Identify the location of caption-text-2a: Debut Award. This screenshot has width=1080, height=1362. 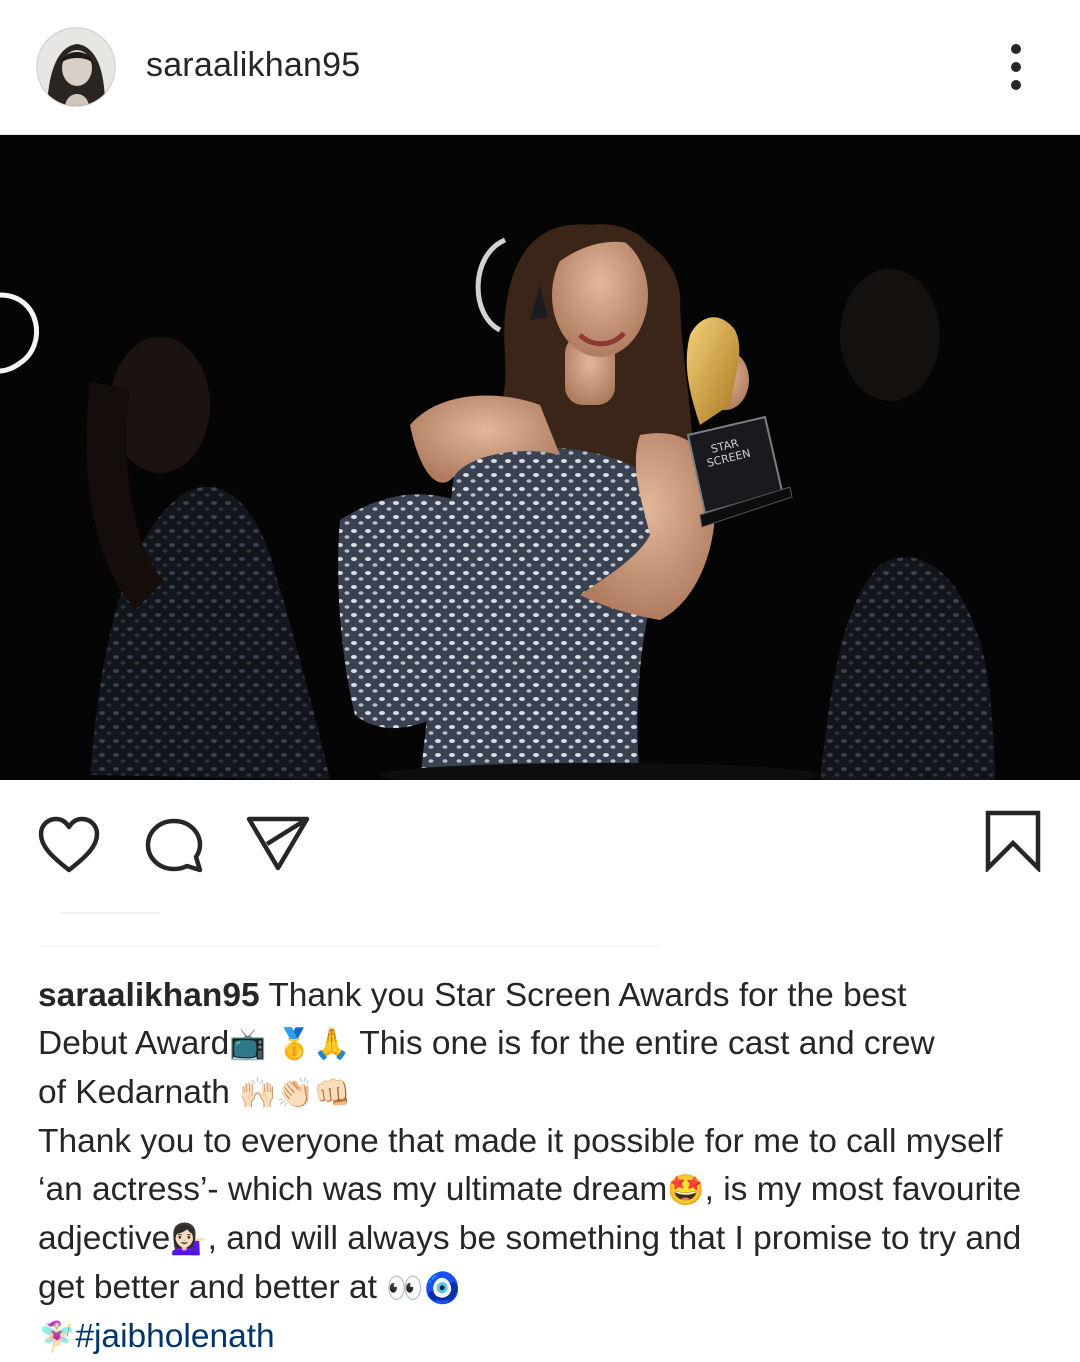
(134, 1043).